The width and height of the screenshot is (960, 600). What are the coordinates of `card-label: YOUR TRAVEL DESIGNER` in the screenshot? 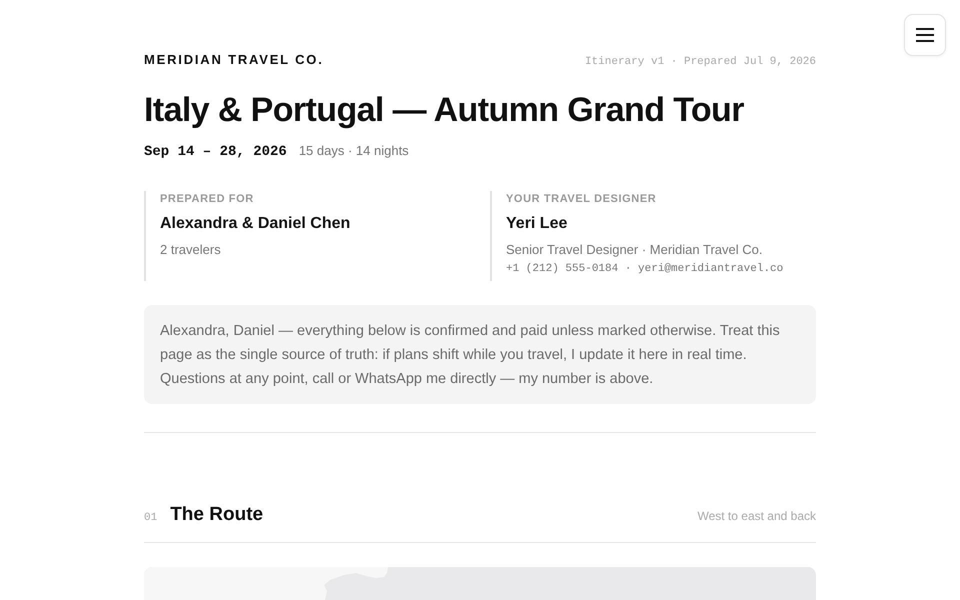 It's located at (582, 199).